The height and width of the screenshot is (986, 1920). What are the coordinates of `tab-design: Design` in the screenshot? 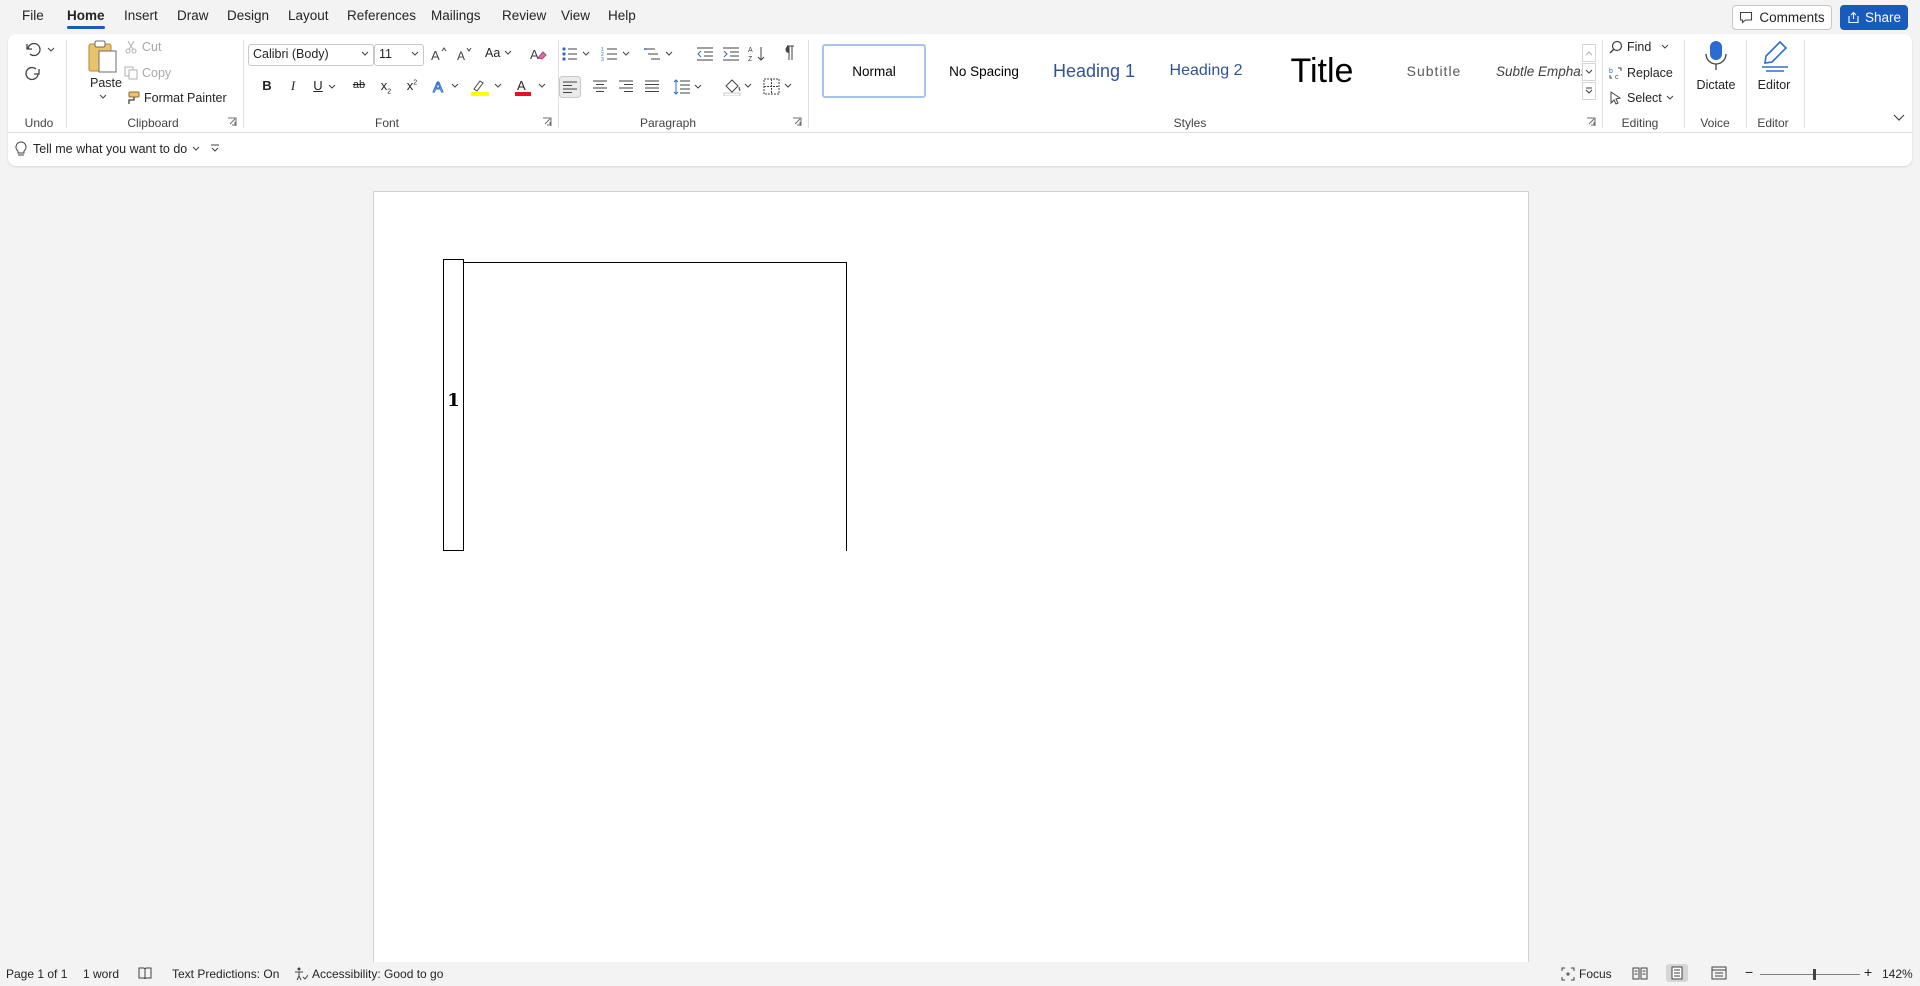 It's located at (248, 15).